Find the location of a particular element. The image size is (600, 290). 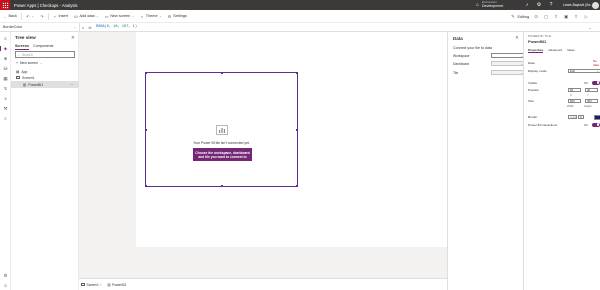

visible-row: Visible On is located at coordinates (564, 82).